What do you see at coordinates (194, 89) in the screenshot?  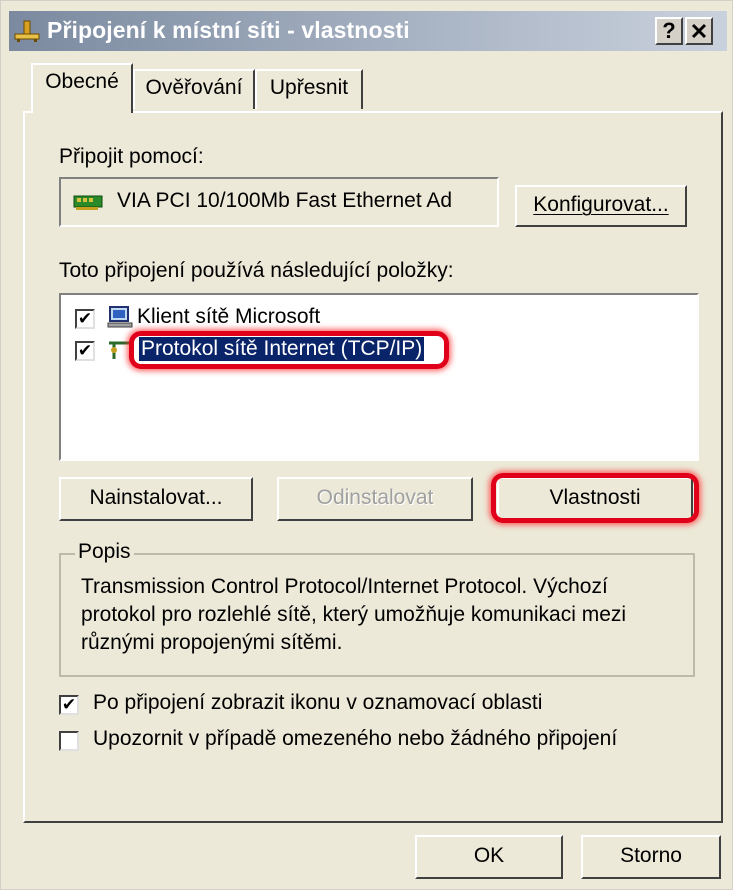 I see `tab-authentication: Ověřování` at bounding box center [194, 89].